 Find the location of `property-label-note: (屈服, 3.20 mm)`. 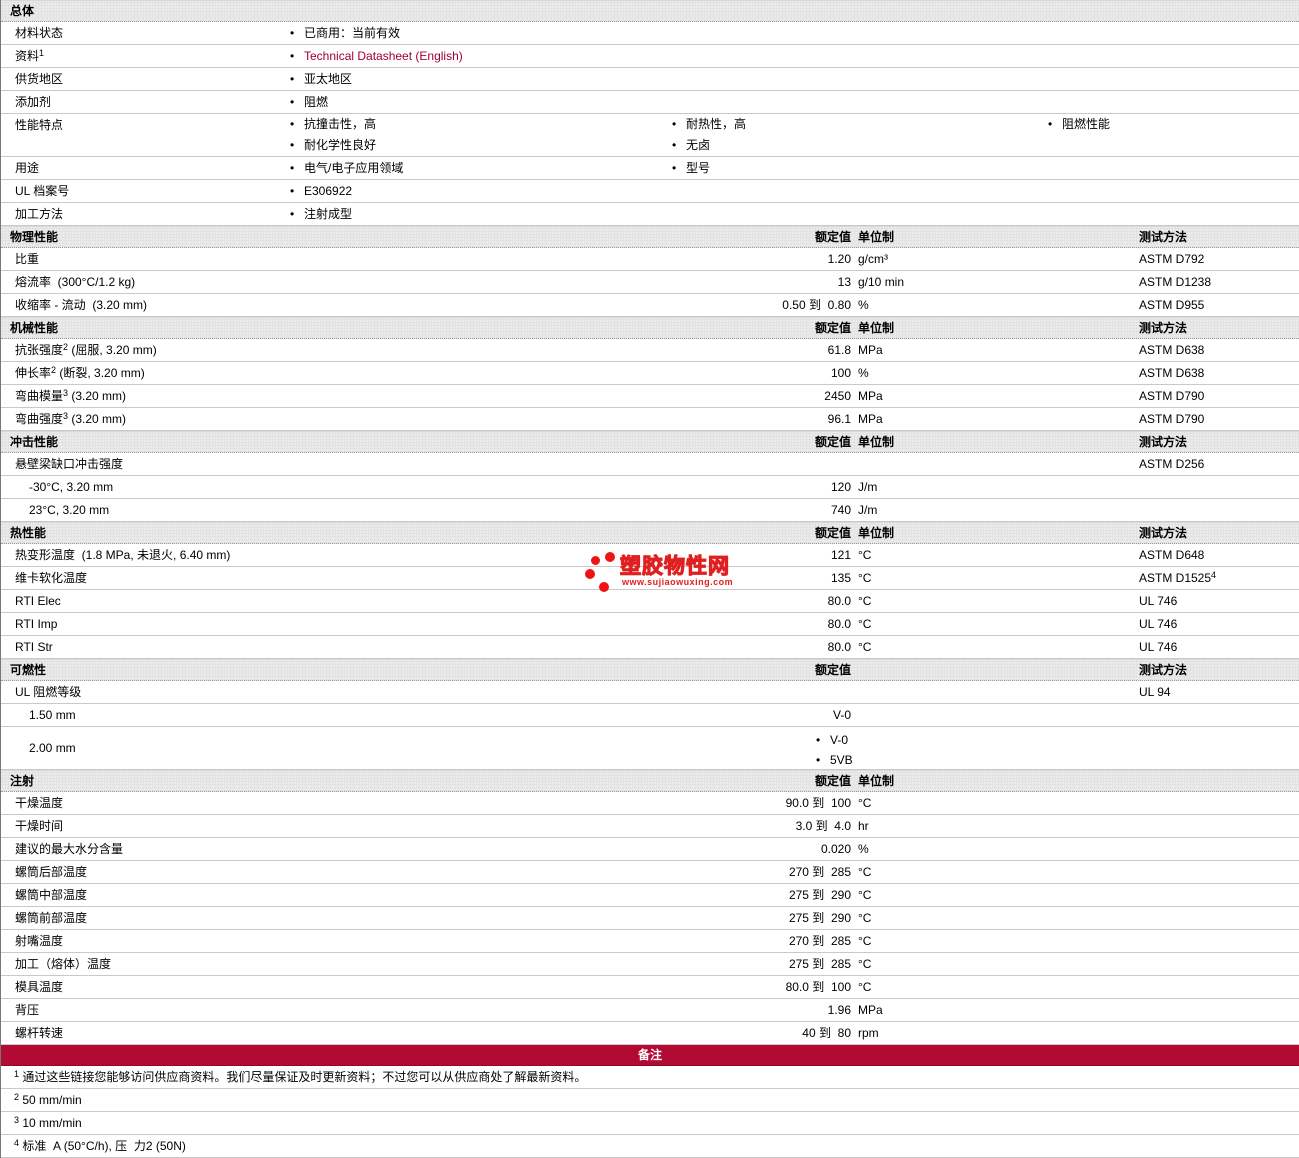

property-label-note: (屈服, 3.20 mm) is located at coordinates (112, 350).